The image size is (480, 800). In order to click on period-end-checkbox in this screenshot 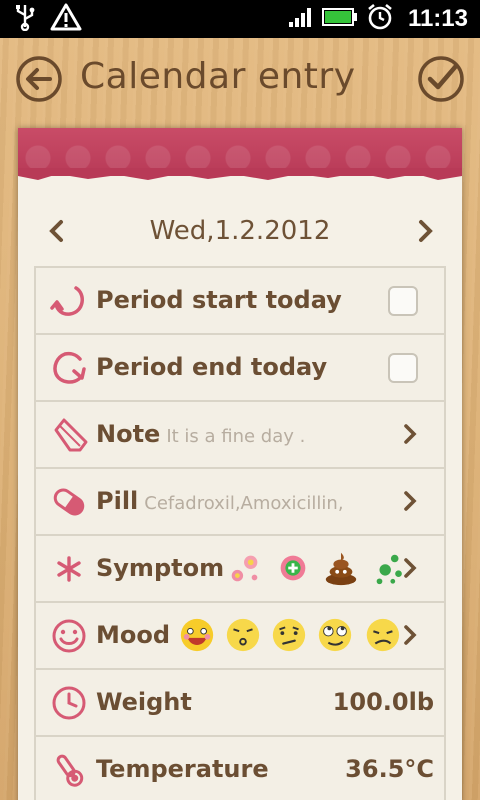, I will do `click(403, 368)`.